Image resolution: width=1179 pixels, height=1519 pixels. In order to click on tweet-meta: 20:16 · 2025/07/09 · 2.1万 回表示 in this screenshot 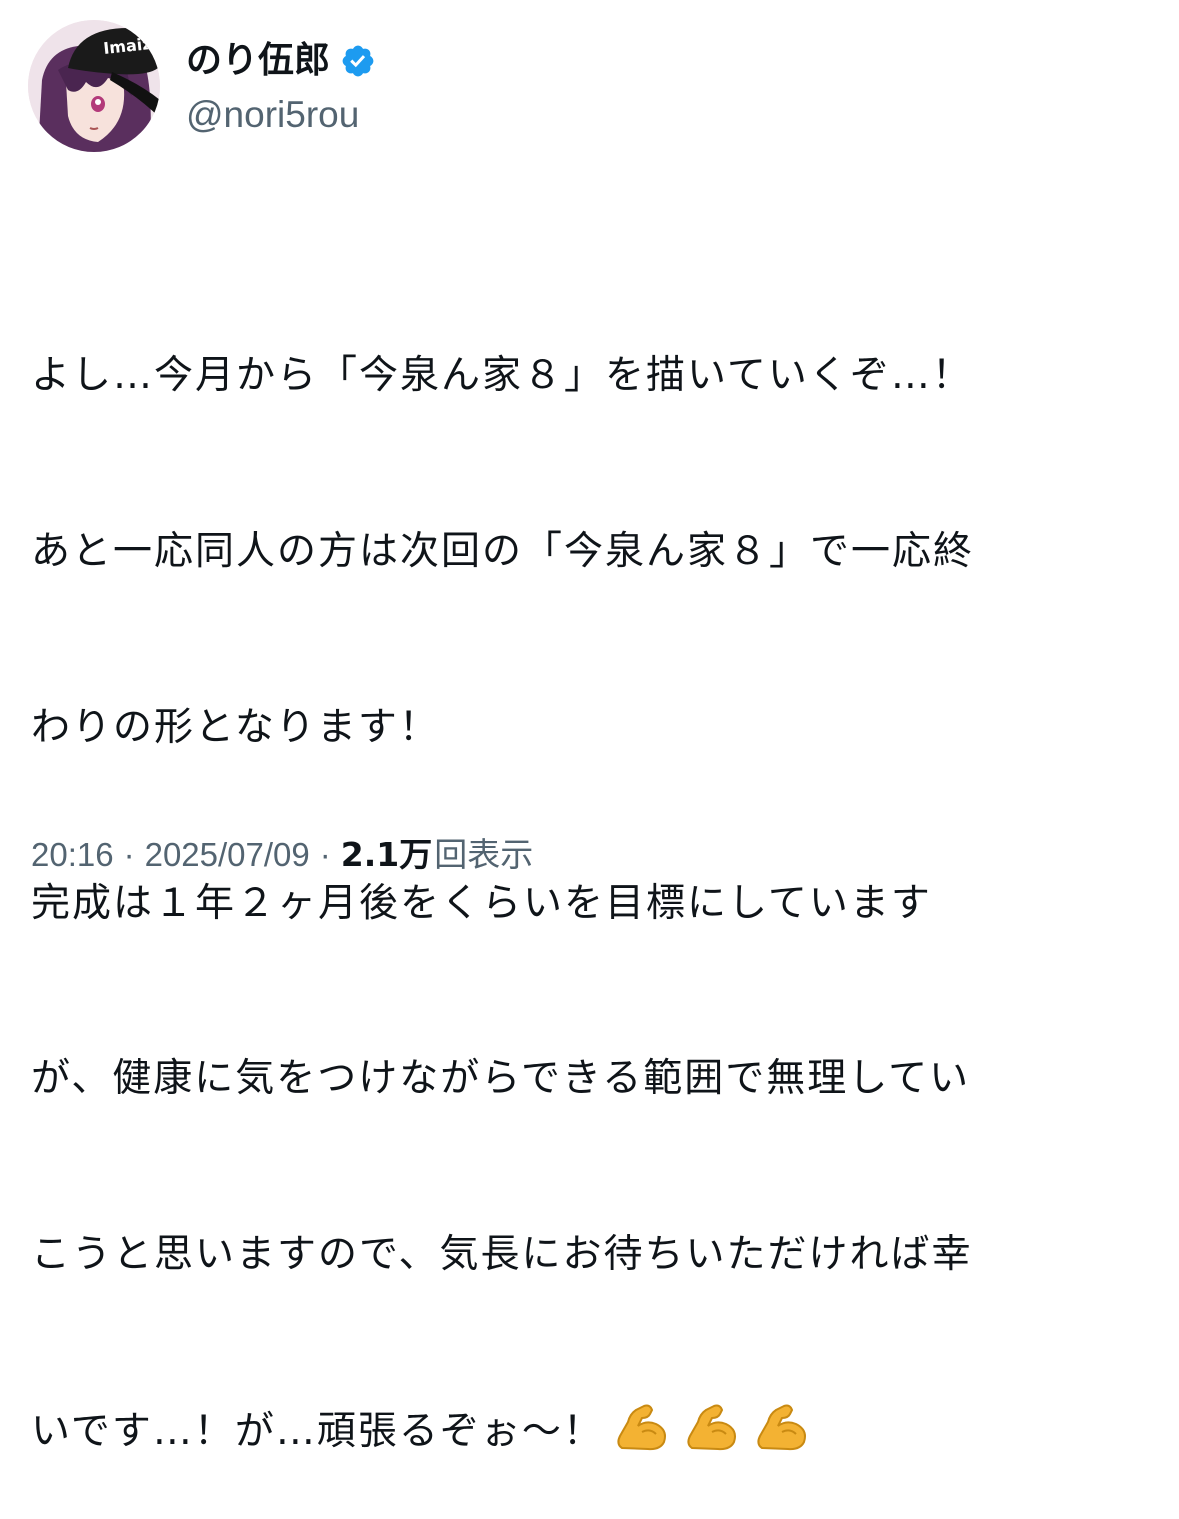, I will do `click(282, 855)`.